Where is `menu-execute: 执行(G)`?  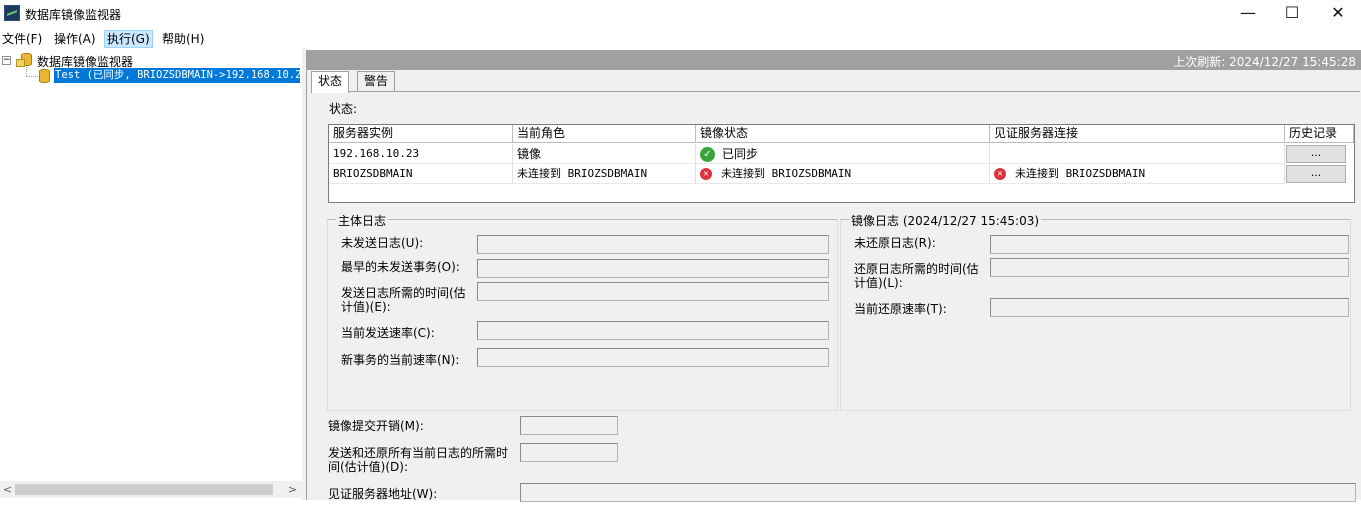 menu-execute: 执行(G) is located at coordinates (128, 39).